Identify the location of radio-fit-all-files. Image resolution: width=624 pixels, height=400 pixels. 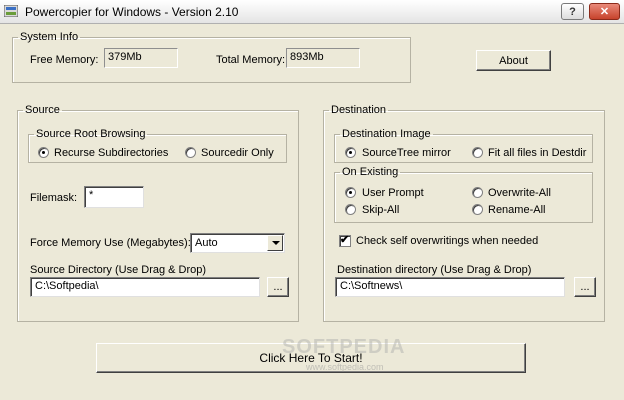
(477, 152).